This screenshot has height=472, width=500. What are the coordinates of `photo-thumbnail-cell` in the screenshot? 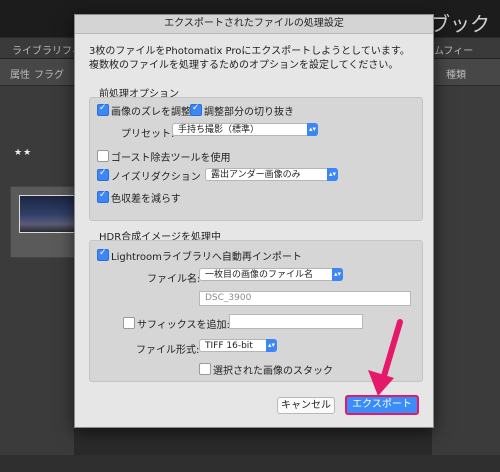 It's located at (46, 222).